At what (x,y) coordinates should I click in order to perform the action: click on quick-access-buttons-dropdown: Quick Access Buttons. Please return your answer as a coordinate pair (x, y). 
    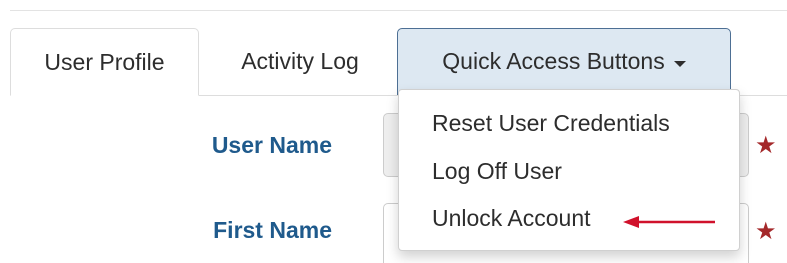
    Looking at the image, I should click on (564, 61).